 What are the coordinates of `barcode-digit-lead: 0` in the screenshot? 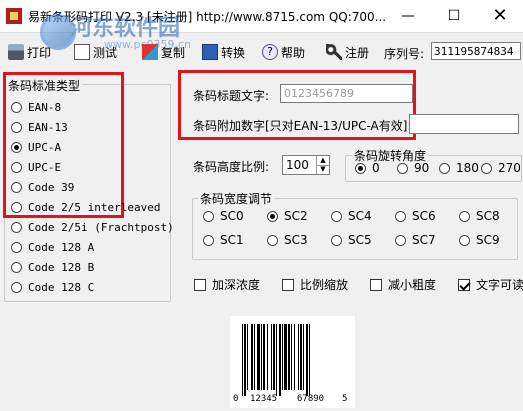 It's located at (236, 399).